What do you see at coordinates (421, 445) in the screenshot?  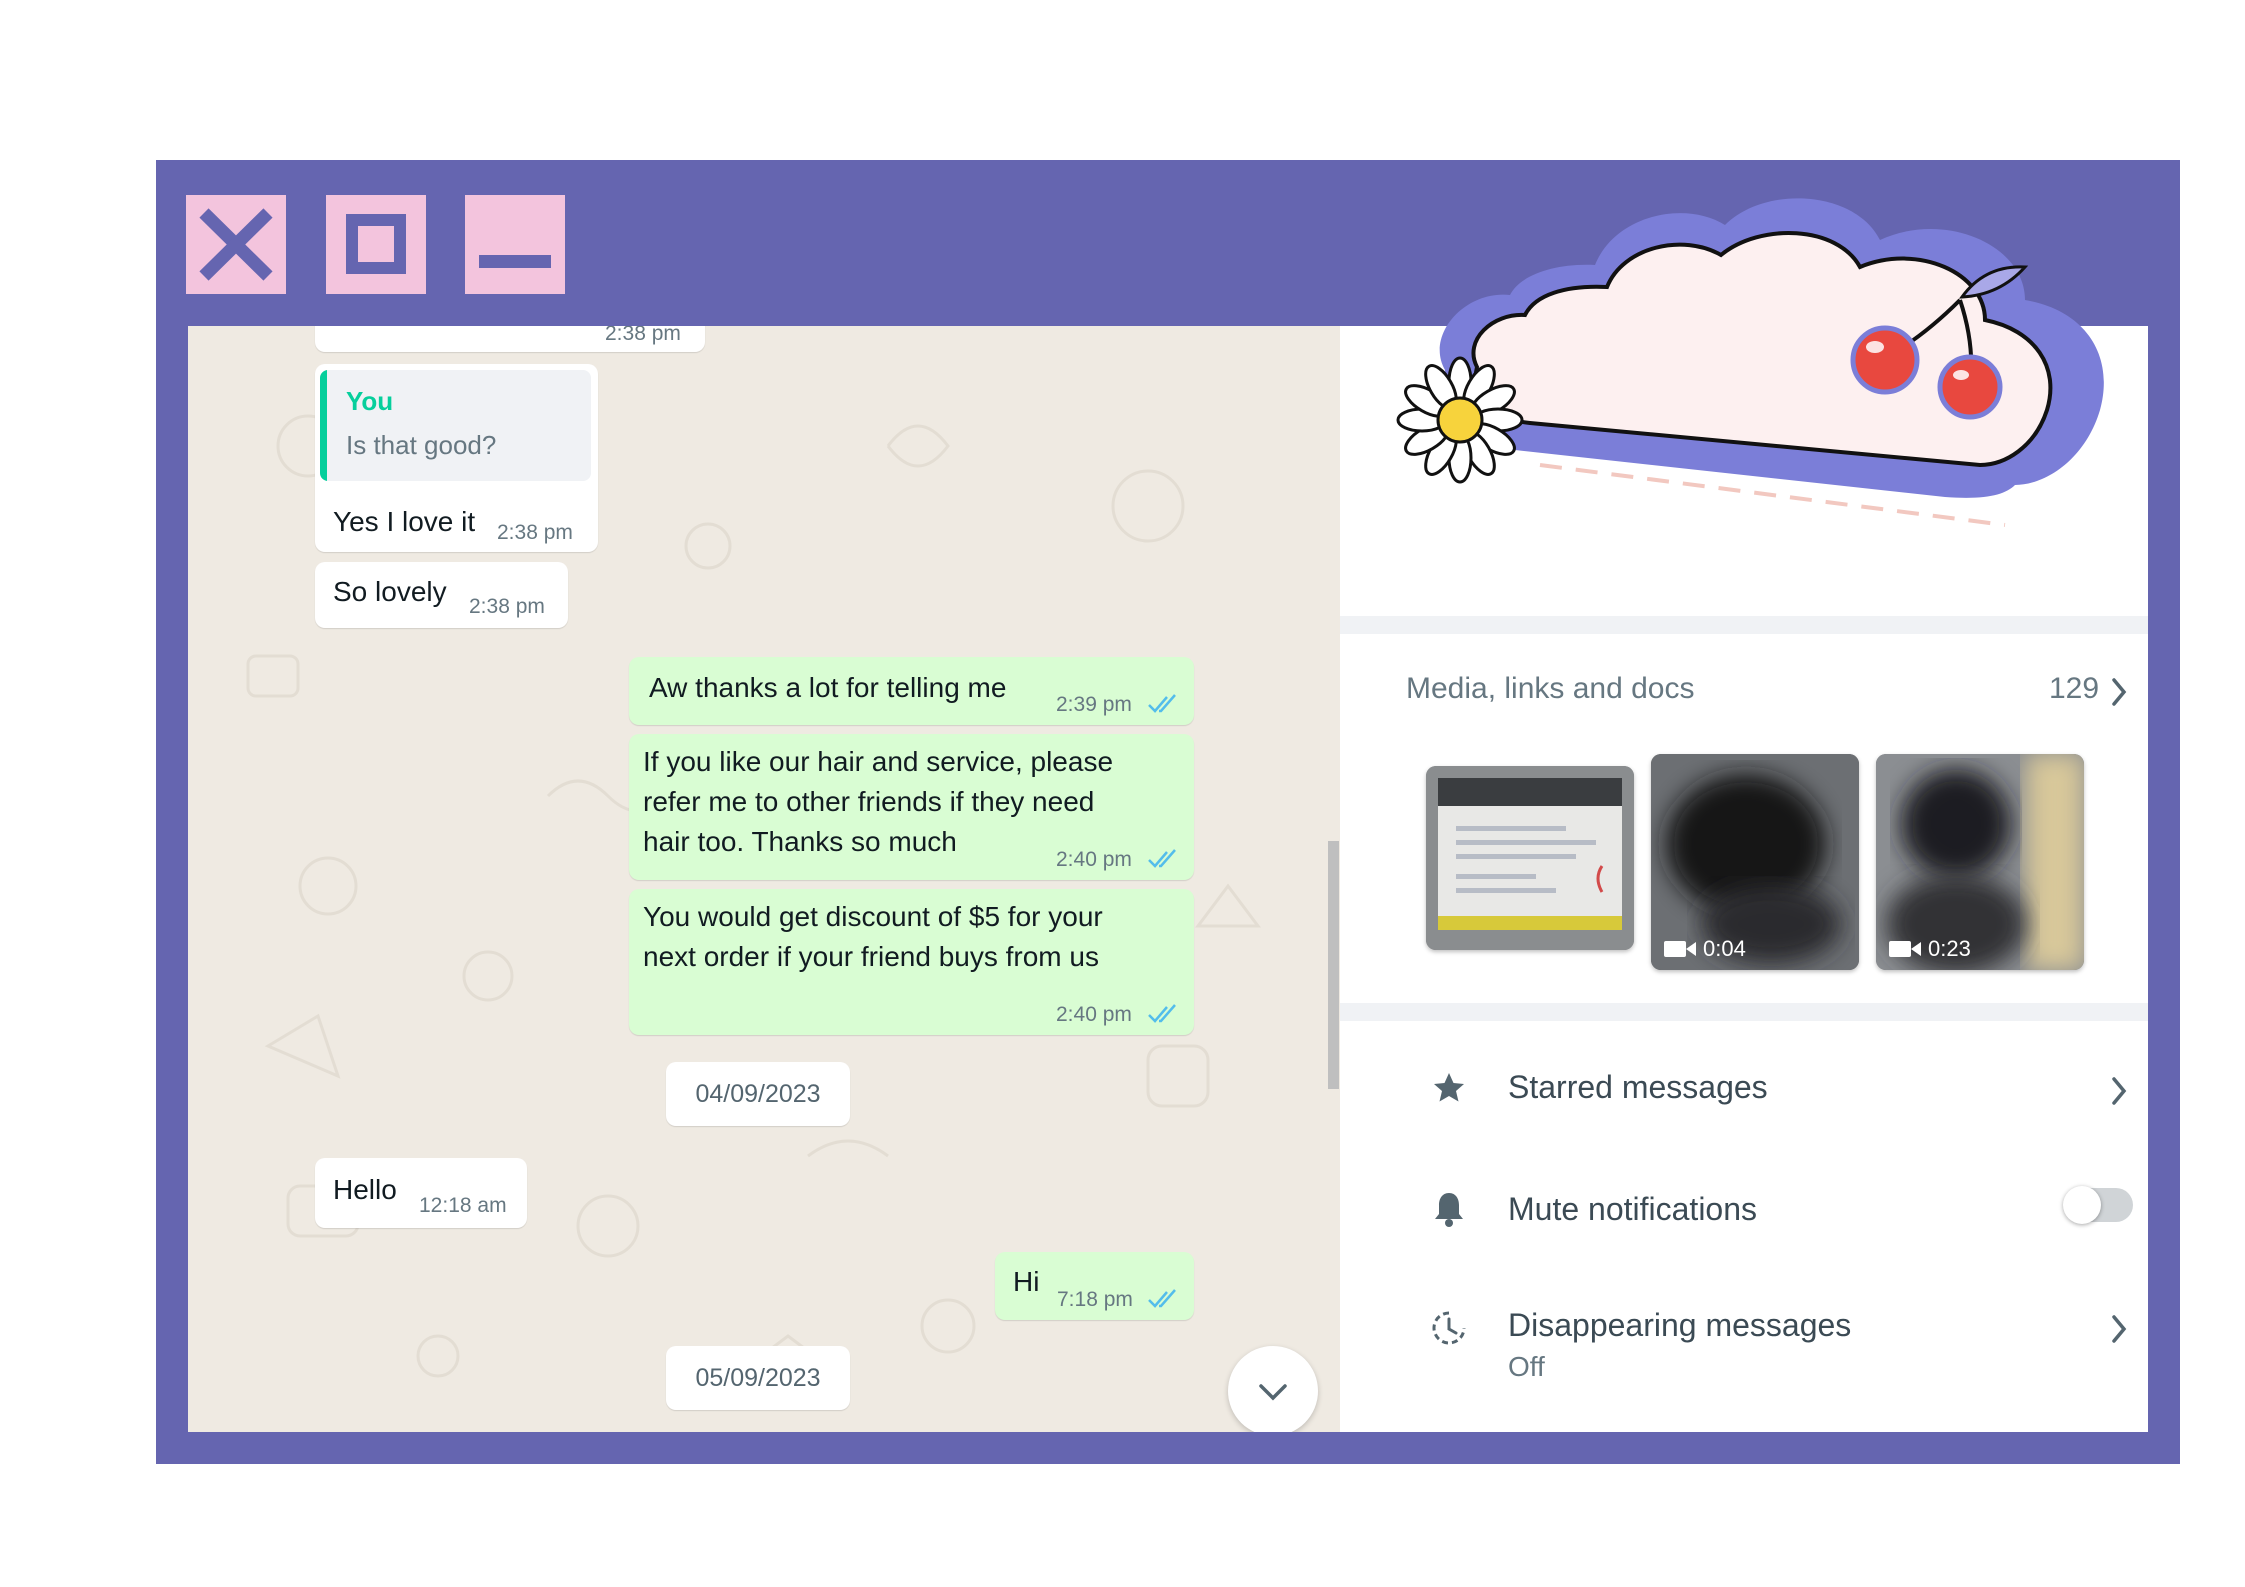 I see `quote-text: Is that good?` at bounding box center [421, 445].